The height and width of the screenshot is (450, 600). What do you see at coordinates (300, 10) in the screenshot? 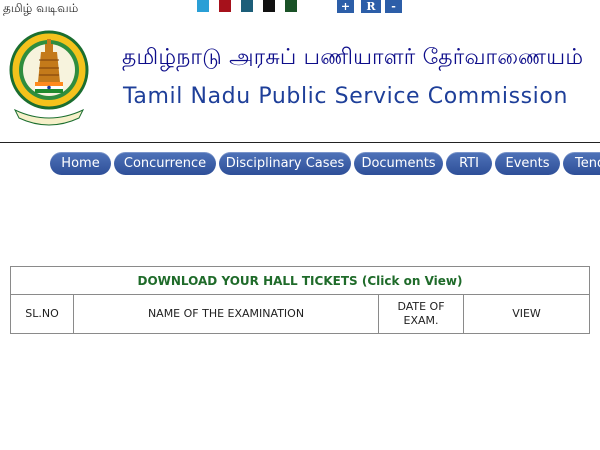
I see `utility-bar: தமிழ் வடிவம் + R -` at bounding box center [300, 10].